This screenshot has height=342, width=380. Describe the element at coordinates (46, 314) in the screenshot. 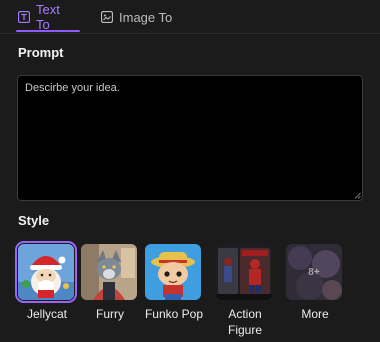

I see `style-option-label: Jellycat` at that location.